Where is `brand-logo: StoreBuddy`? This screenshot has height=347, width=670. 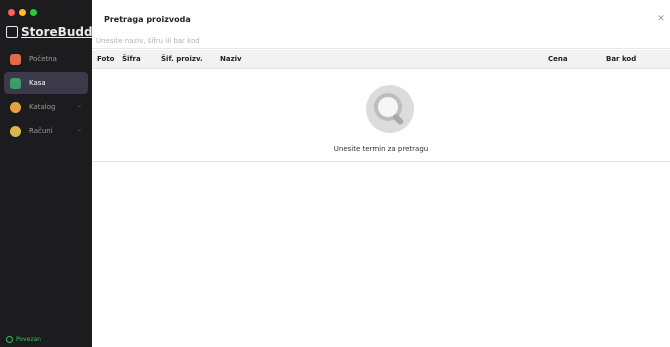
brand-logo: StoreBuddy is located at coordinates (53, 32).